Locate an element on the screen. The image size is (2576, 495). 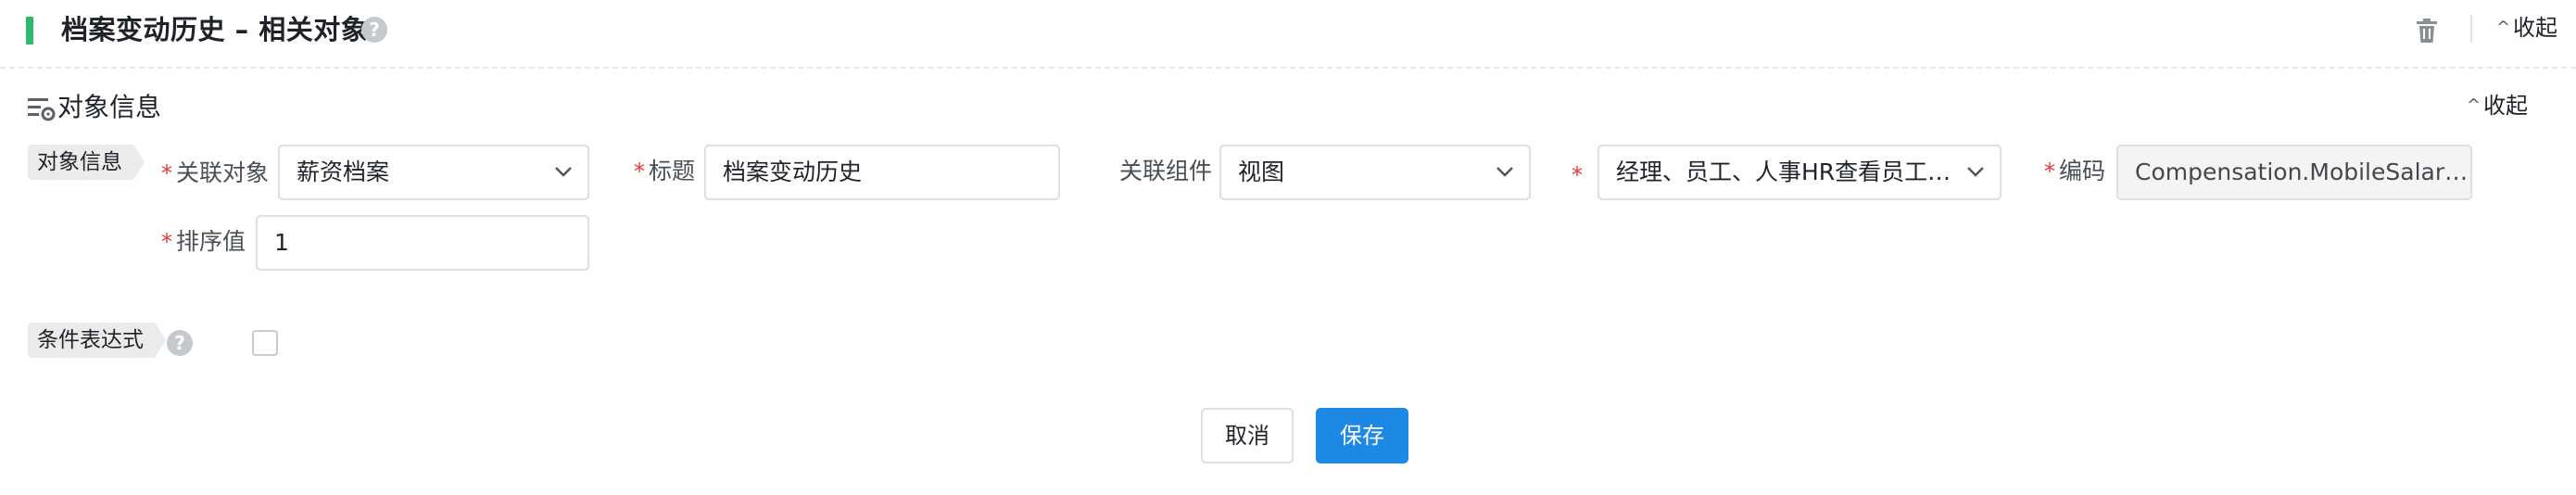
page-header: 档案变动历史 – 相关对象 ? ^ 收起 is located at coordinates (1288, 34).